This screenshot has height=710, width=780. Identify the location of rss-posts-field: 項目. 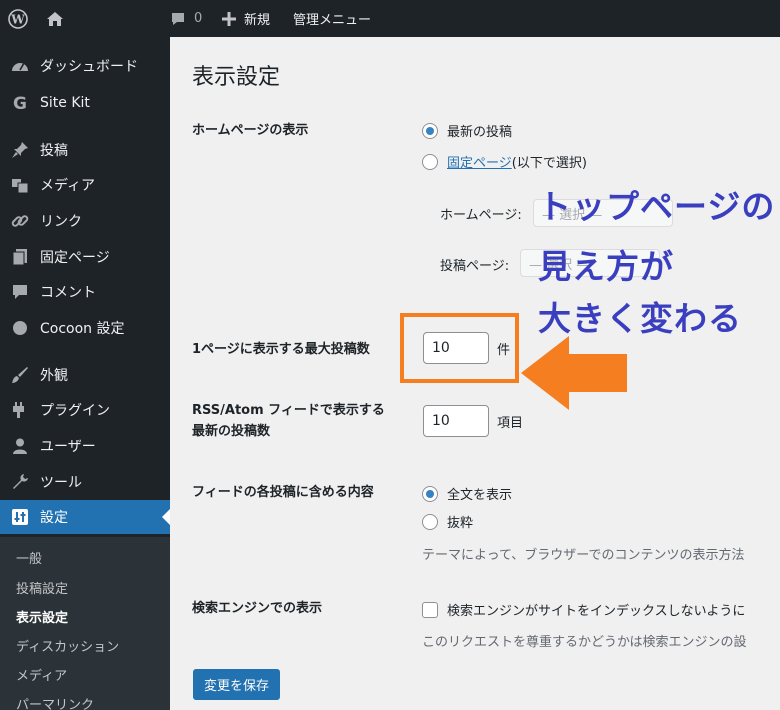
(473, 421).